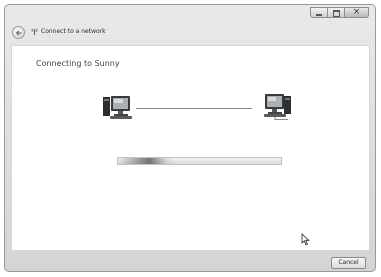  Describe the element at coordinates (305, 239) in the screenshot. I see `mouse-pointer-icon` at that location.